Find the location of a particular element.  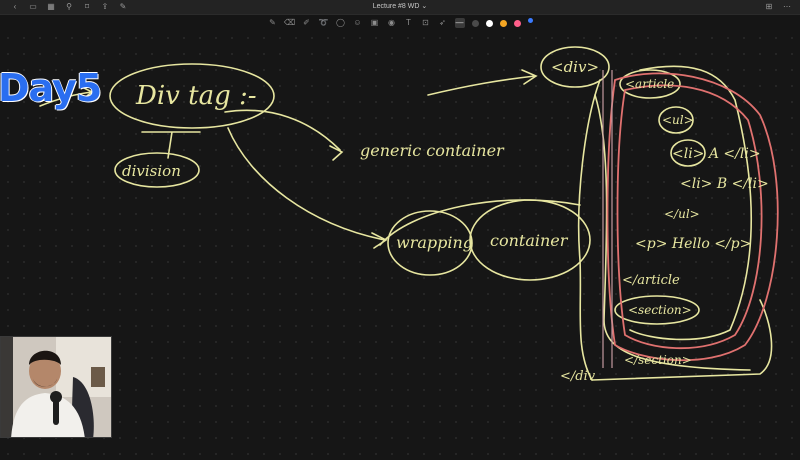

presenter-figure is located at coordinates (56, 387).